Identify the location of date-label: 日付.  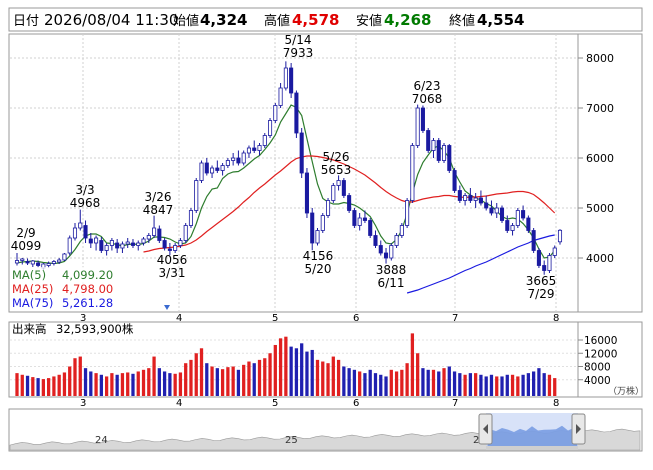
(26, 21).